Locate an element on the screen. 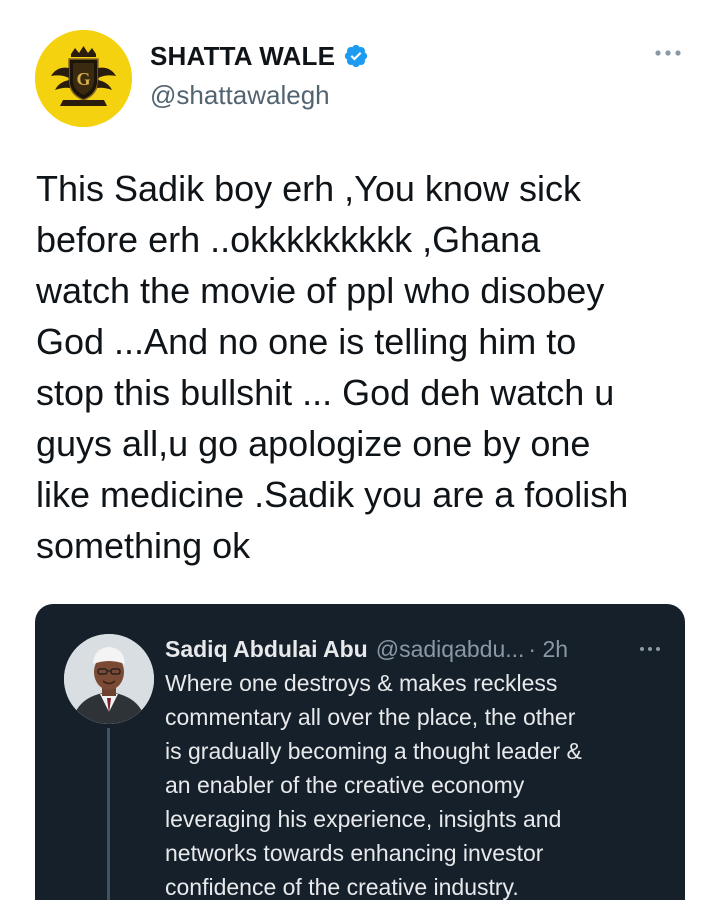 The height and width of the screenshot is (900, 720). verified-badge-icon is located at coordinates (356, 56).